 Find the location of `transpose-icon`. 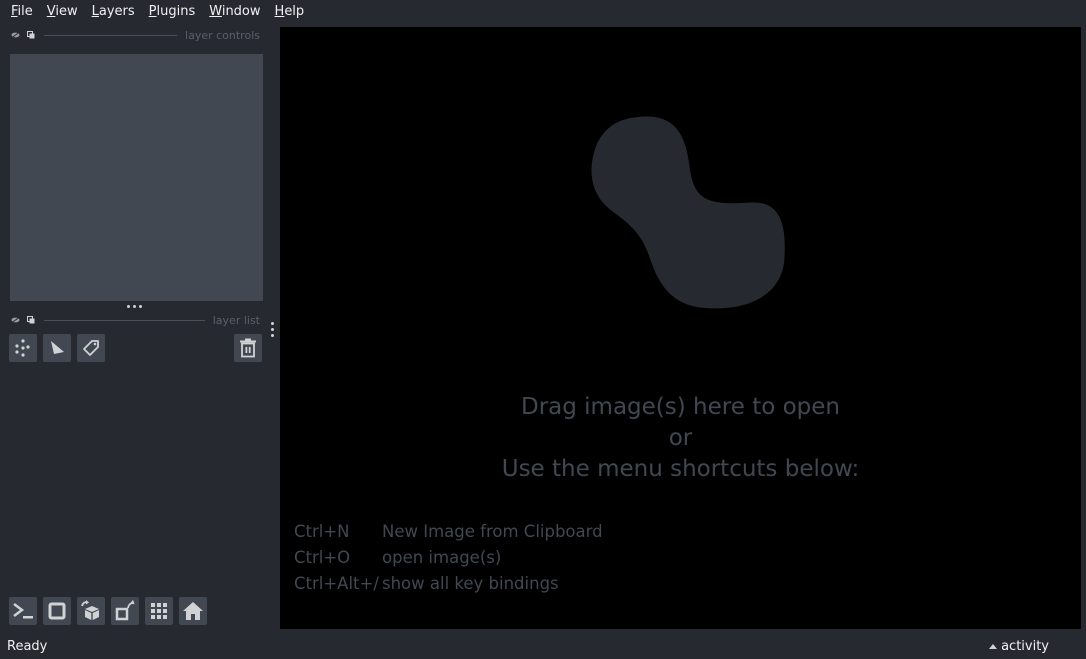

transpose-icon is located at coordinates (125, 611).